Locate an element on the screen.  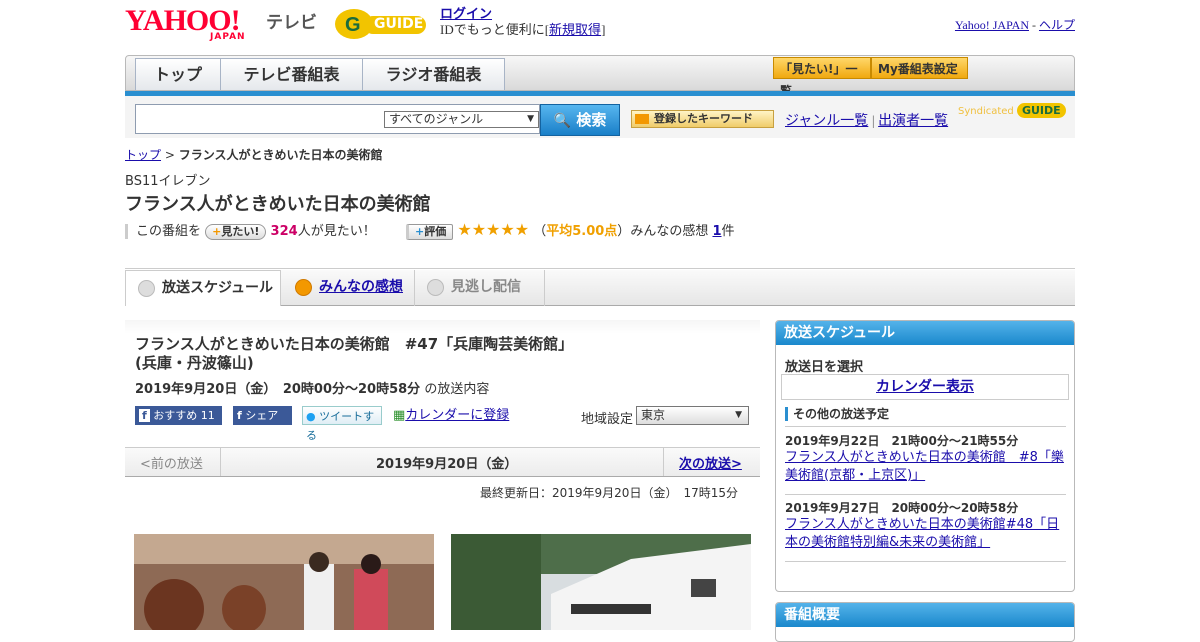
yahoo-japan-link: Yahoo! JAPAN is located at coordinates (992, 25).